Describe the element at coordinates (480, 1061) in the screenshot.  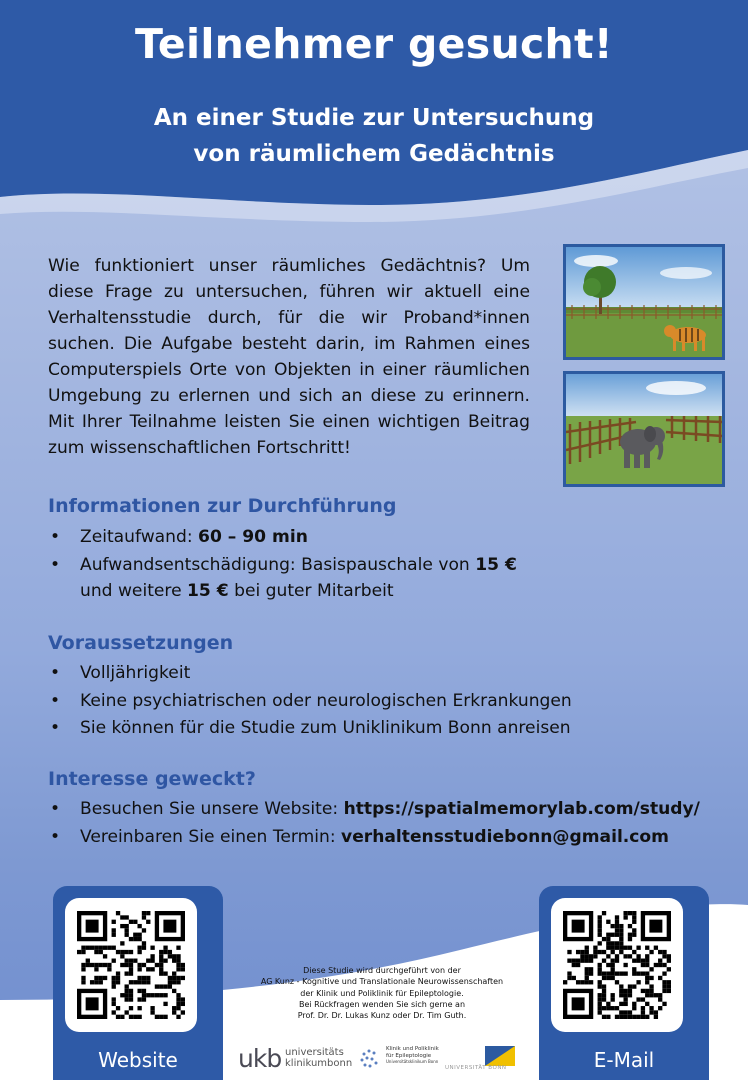
I see `university-bonn-logo: UNIVERSITÄT BONN` at that location.